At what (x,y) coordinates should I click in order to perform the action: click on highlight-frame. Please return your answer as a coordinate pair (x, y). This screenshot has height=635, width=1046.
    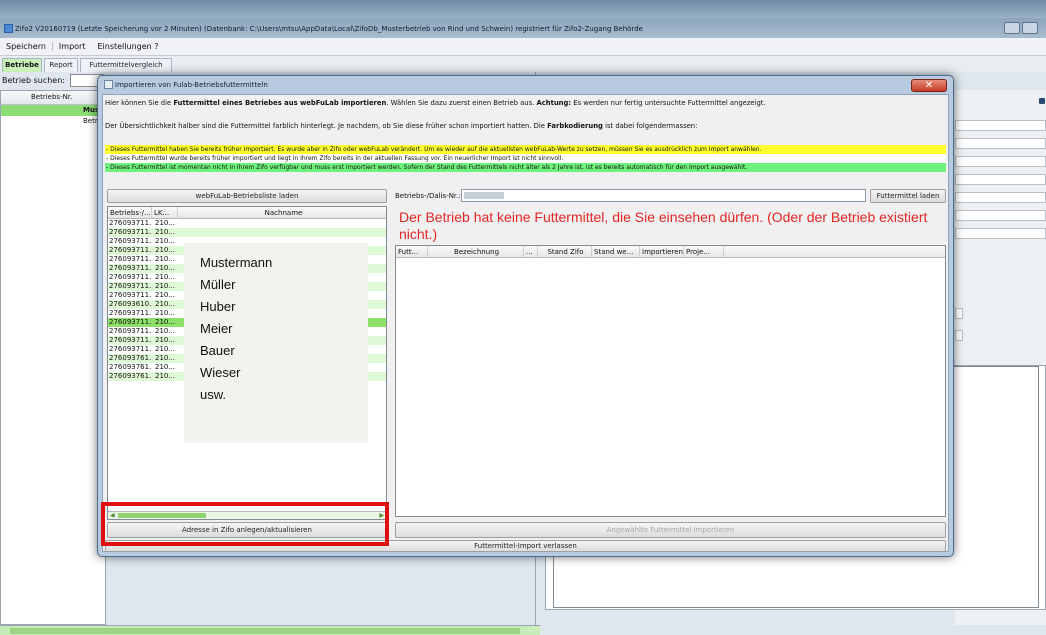
    Looking at the image, I should click on (245, 524).